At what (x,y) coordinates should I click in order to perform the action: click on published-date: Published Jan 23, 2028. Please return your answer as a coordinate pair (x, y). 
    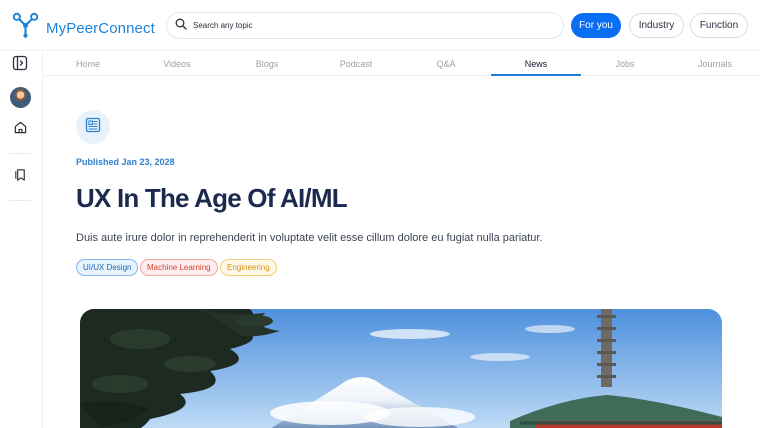
    Looking at the image, I should click on (125, 162).